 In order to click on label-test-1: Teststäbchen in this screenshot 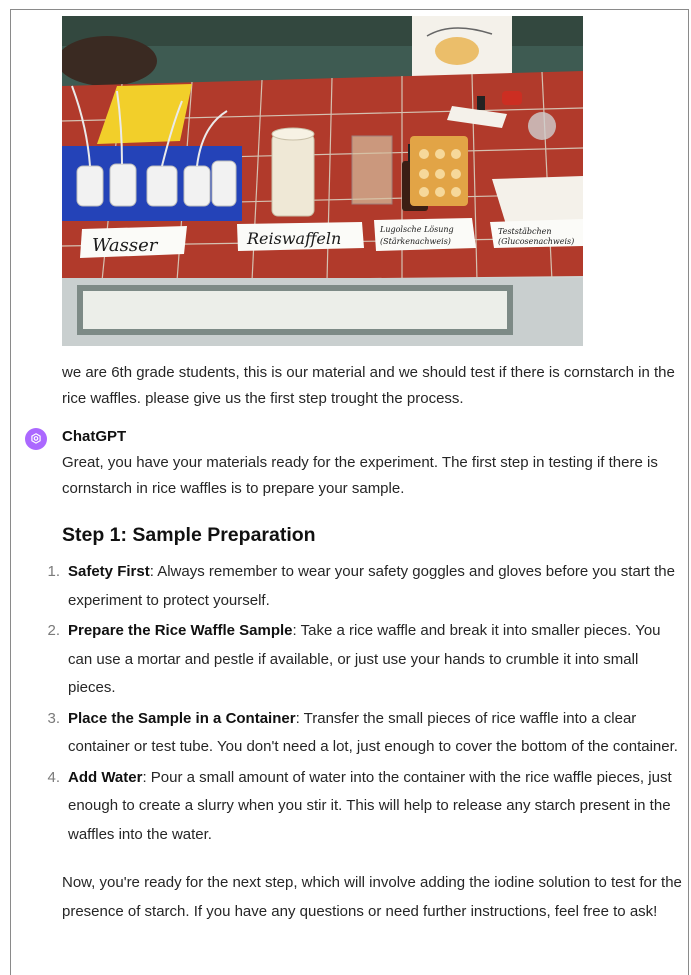, I will do `click(525, 231)`.